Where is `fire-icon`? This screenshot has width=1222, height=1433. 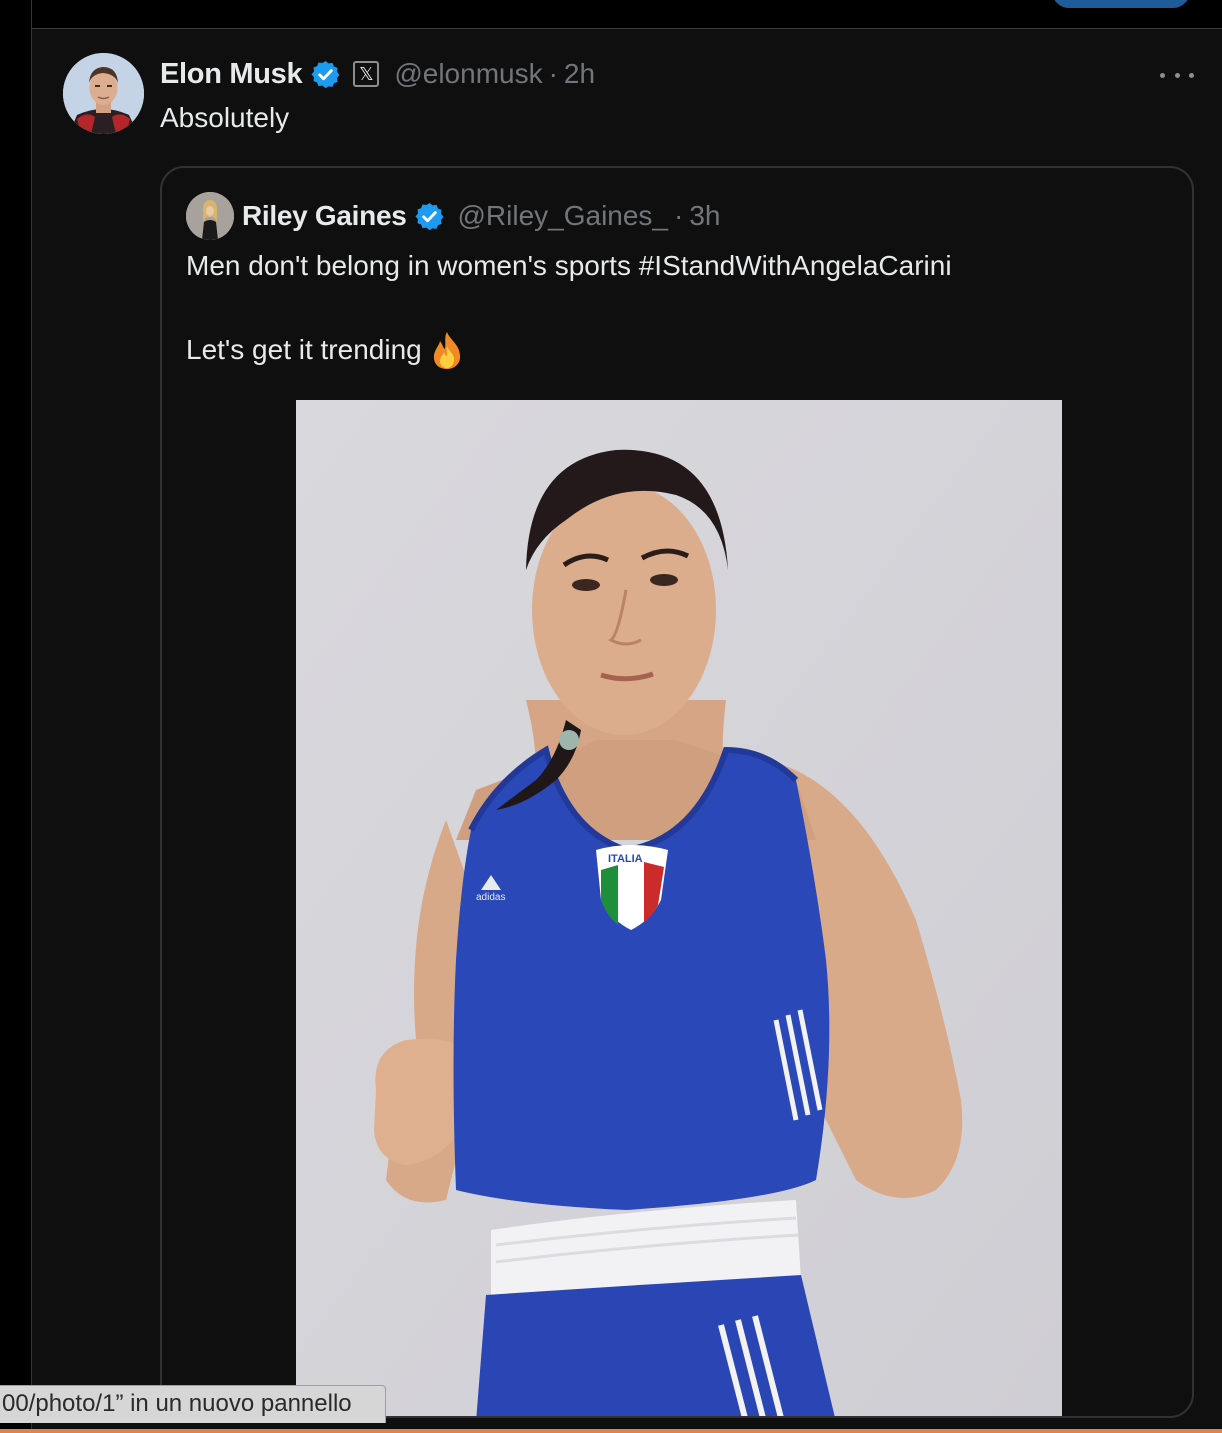 fire-icon is located at coordinates (447, 350).